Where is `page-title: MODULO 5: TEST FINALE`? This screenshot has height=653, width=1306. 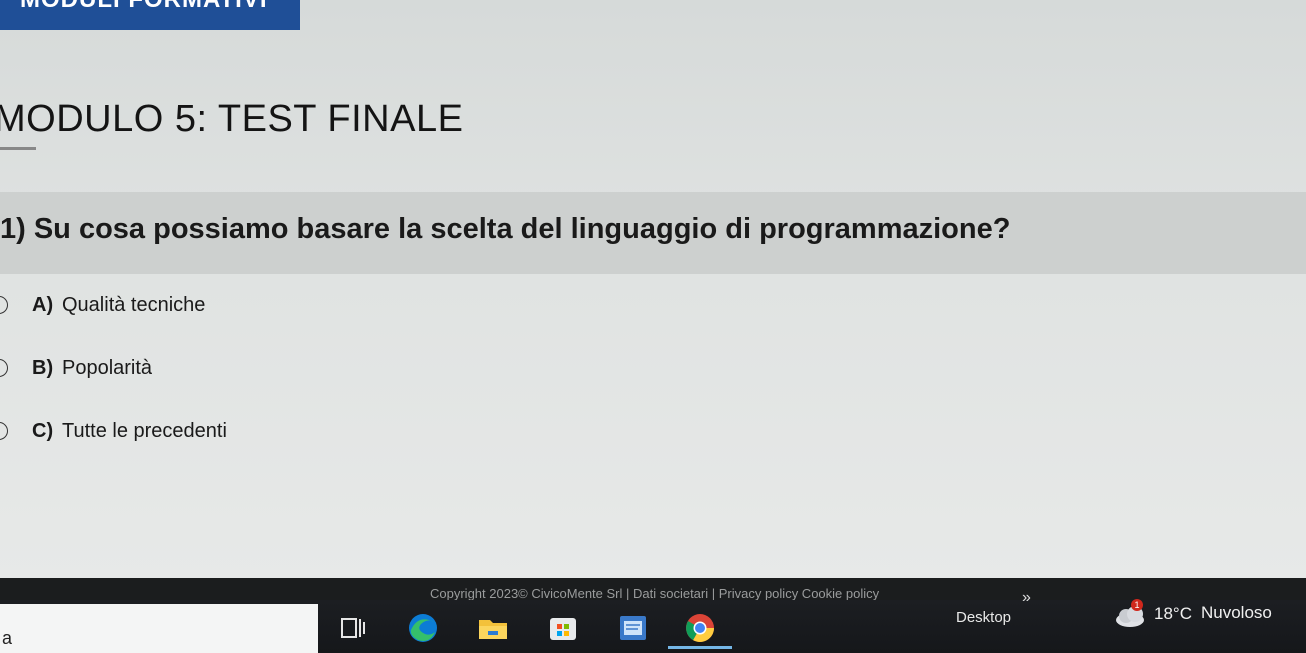
page-title: MODULO 5: TEST FINALE is located at coordinates (232, 119).